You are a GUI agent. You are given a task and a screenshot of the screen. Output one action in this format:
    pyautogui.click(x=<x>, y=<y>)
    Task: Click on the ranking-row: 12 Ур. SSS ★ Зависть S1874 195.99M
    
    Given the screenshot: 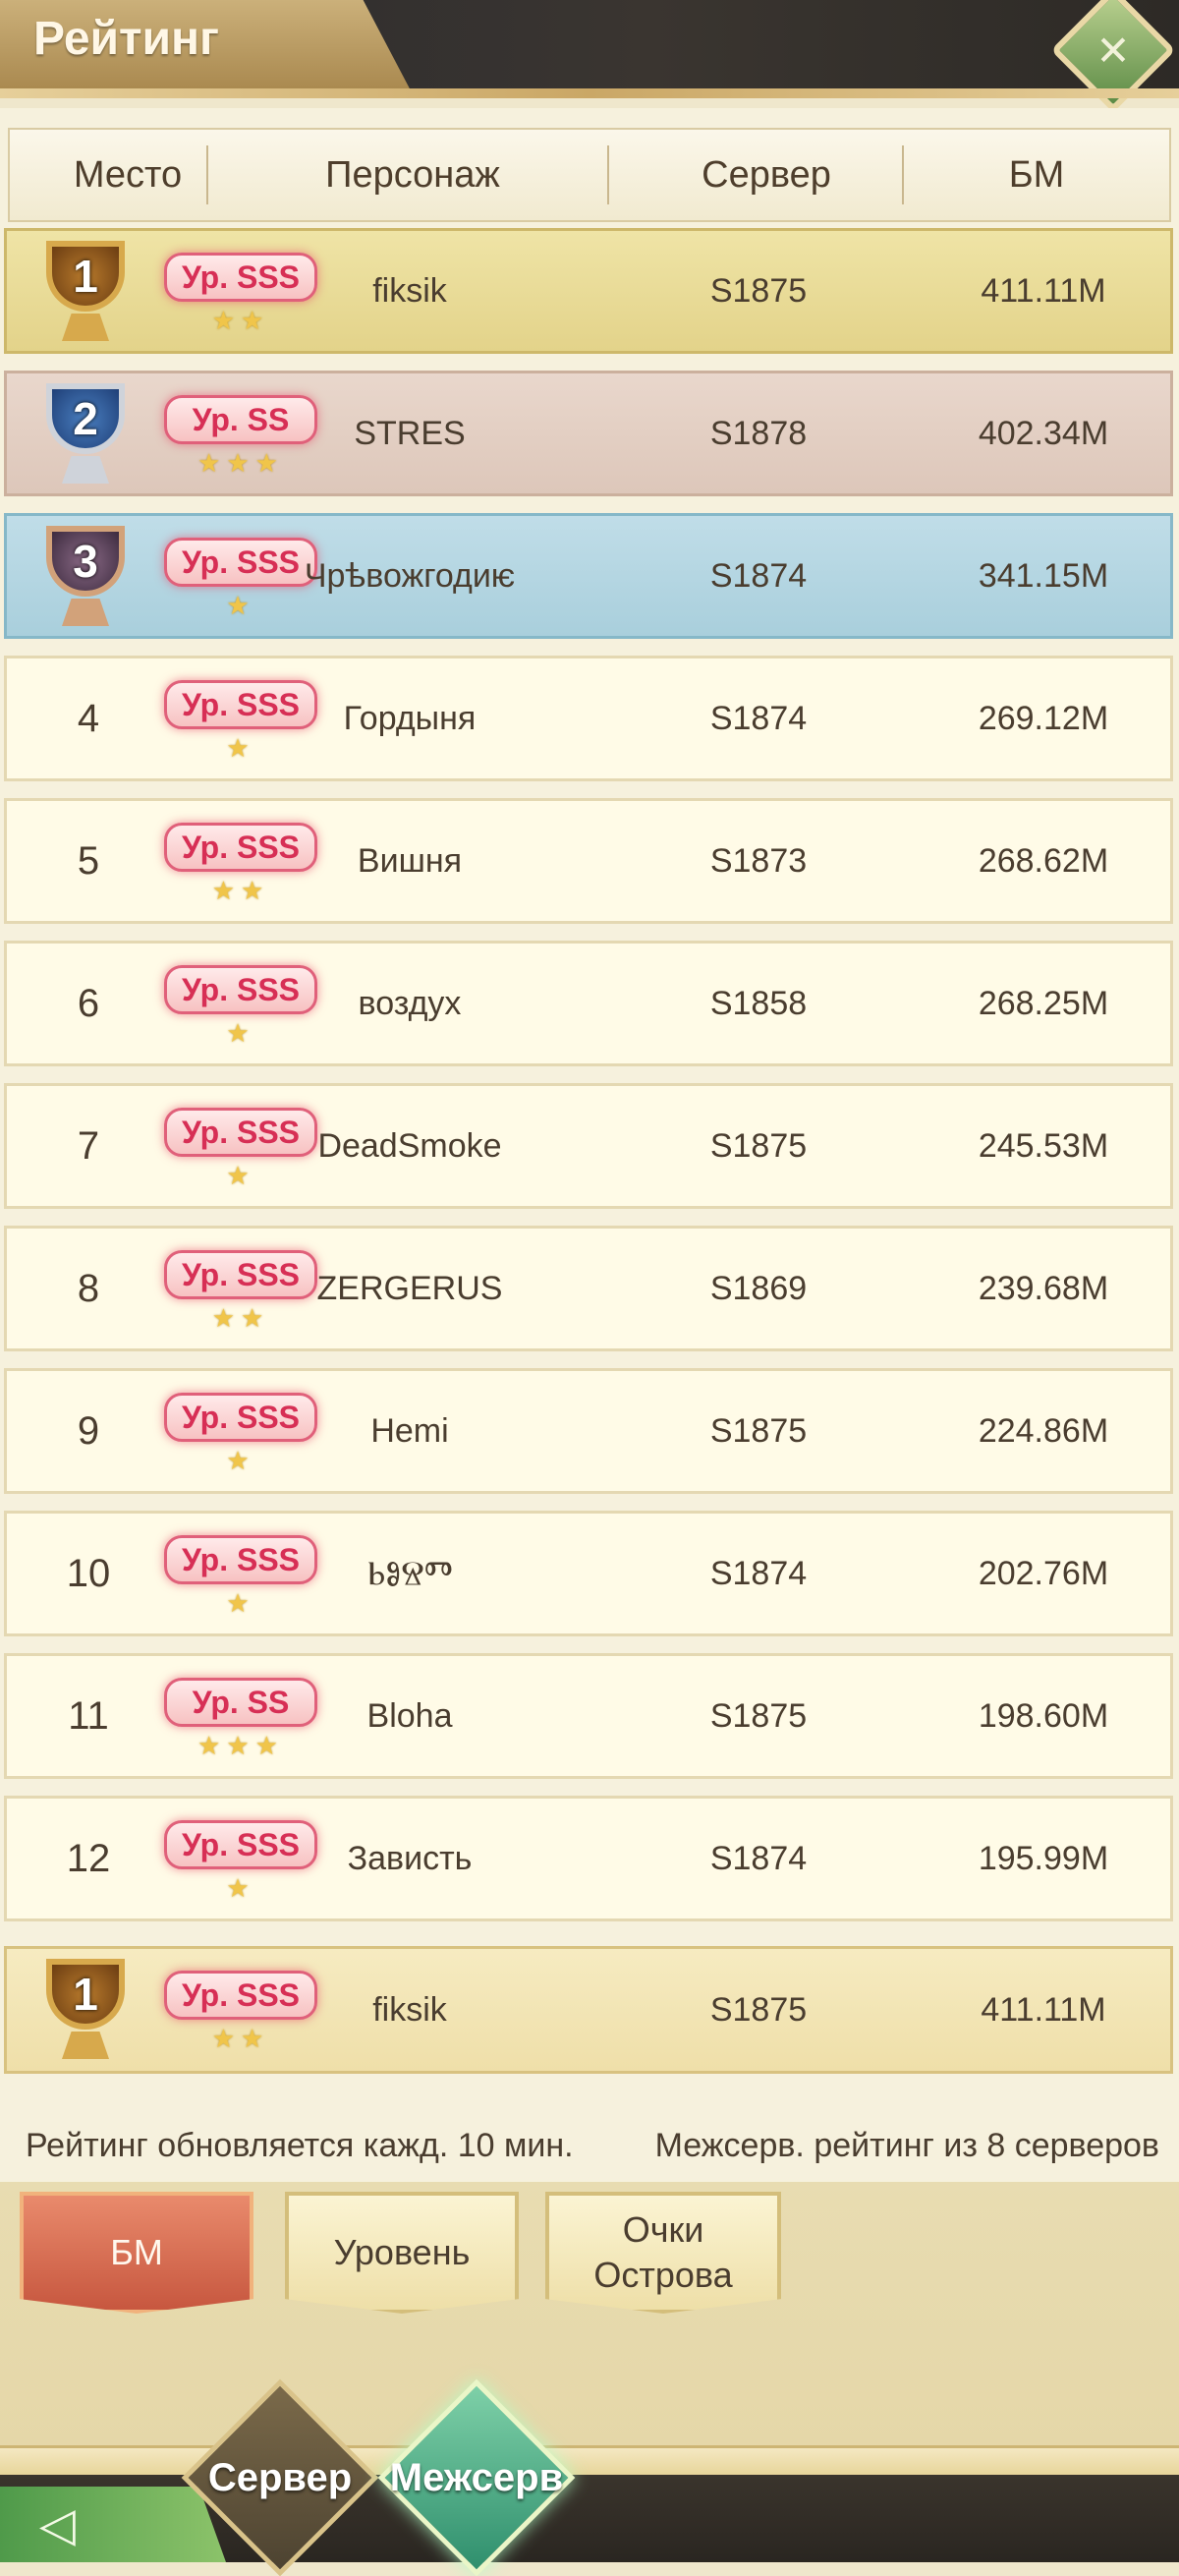 What is the action you would take?
    pyautogui.click(x=589, y=1859)
    